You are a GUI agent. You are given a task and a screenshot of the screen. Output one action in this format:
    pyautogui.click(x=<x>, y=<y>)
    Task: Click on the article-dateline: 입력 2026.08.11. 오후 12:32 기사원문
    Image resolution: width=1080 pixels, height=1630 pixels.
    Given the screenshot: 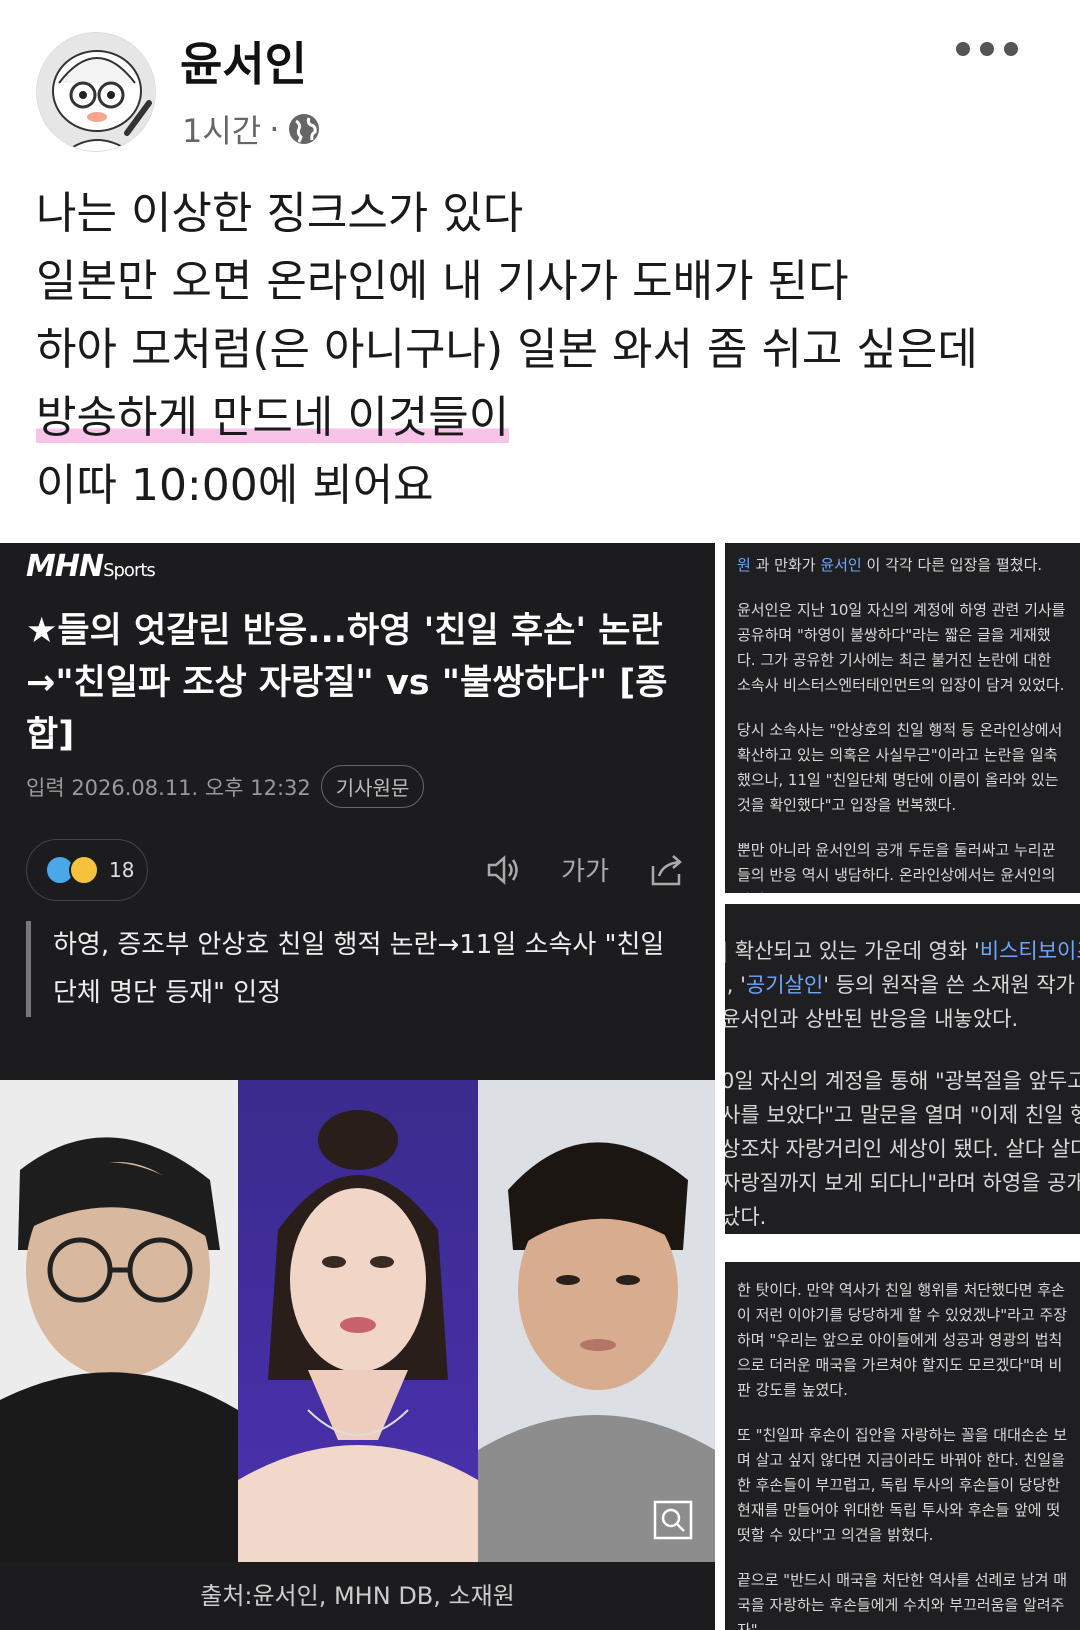 What is the action you would take?
    pyautogui.click(x=225, y=786)
    